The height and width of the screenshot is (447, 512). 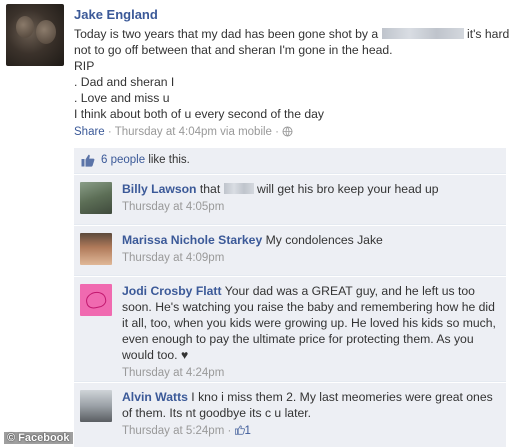 I want to click on share-link: Share, so click(x=89, y=132).